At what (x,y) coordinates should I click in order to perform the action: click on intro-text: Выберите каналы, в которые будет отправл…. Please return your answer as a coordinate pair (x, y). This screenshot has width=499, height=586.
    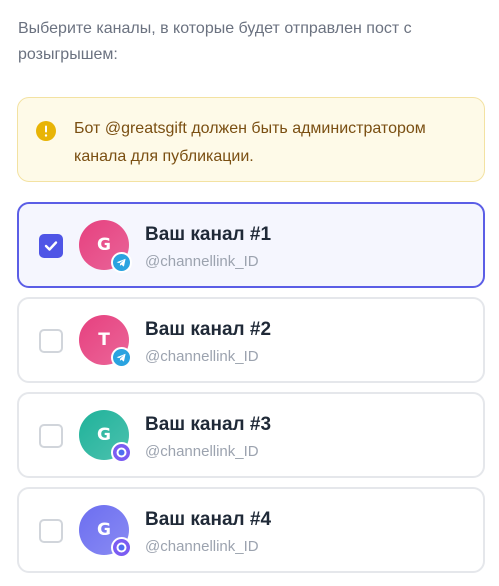
    Looking at the image, I should click on (215, 41).